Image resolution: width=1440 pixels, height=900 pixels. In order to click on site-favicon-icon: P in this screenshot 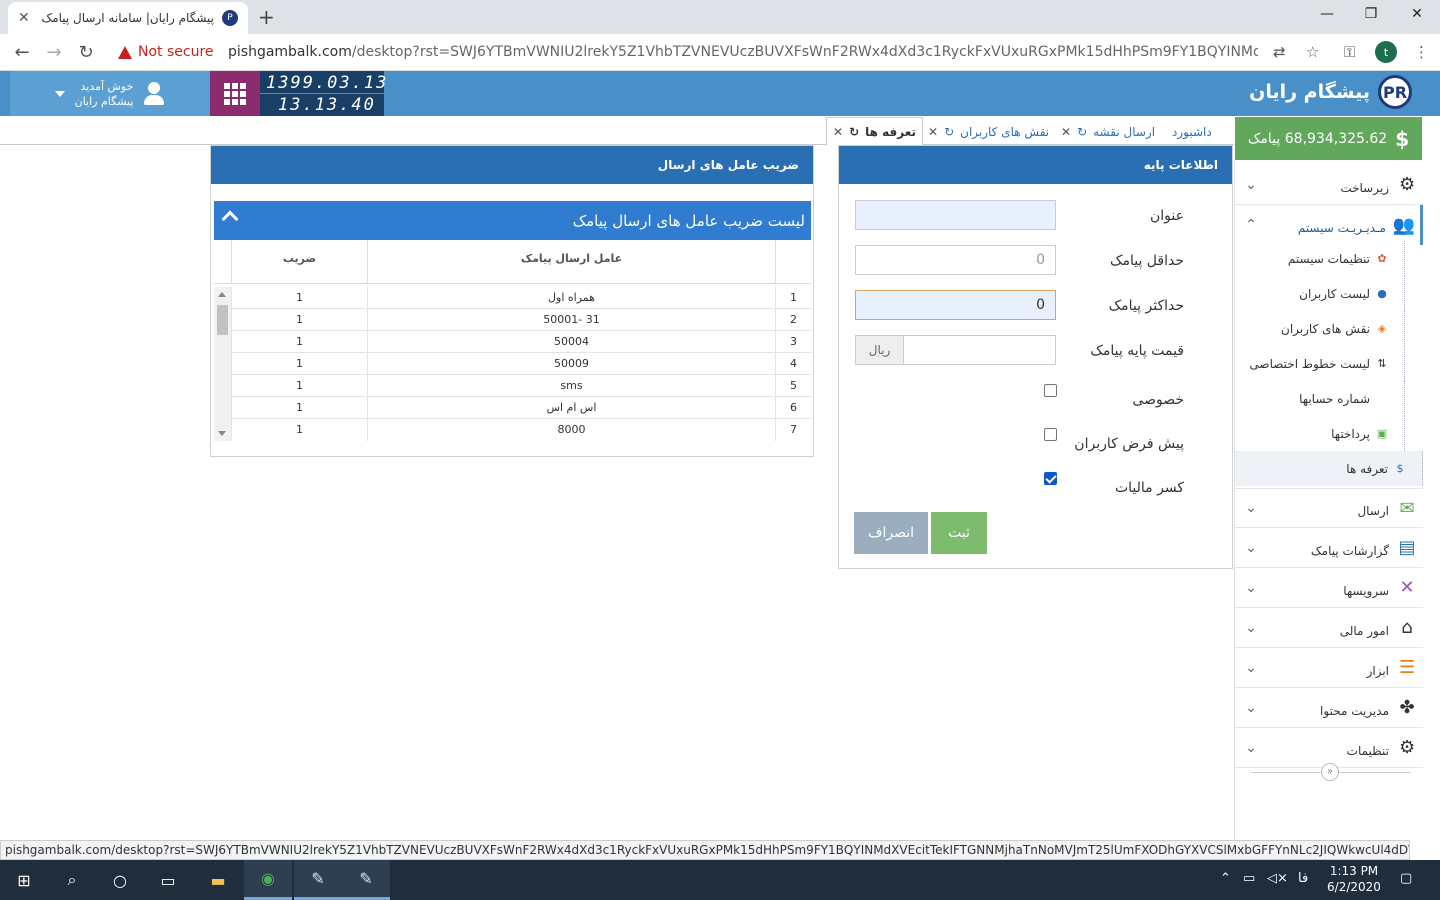, I will do `click(230, 18)`.